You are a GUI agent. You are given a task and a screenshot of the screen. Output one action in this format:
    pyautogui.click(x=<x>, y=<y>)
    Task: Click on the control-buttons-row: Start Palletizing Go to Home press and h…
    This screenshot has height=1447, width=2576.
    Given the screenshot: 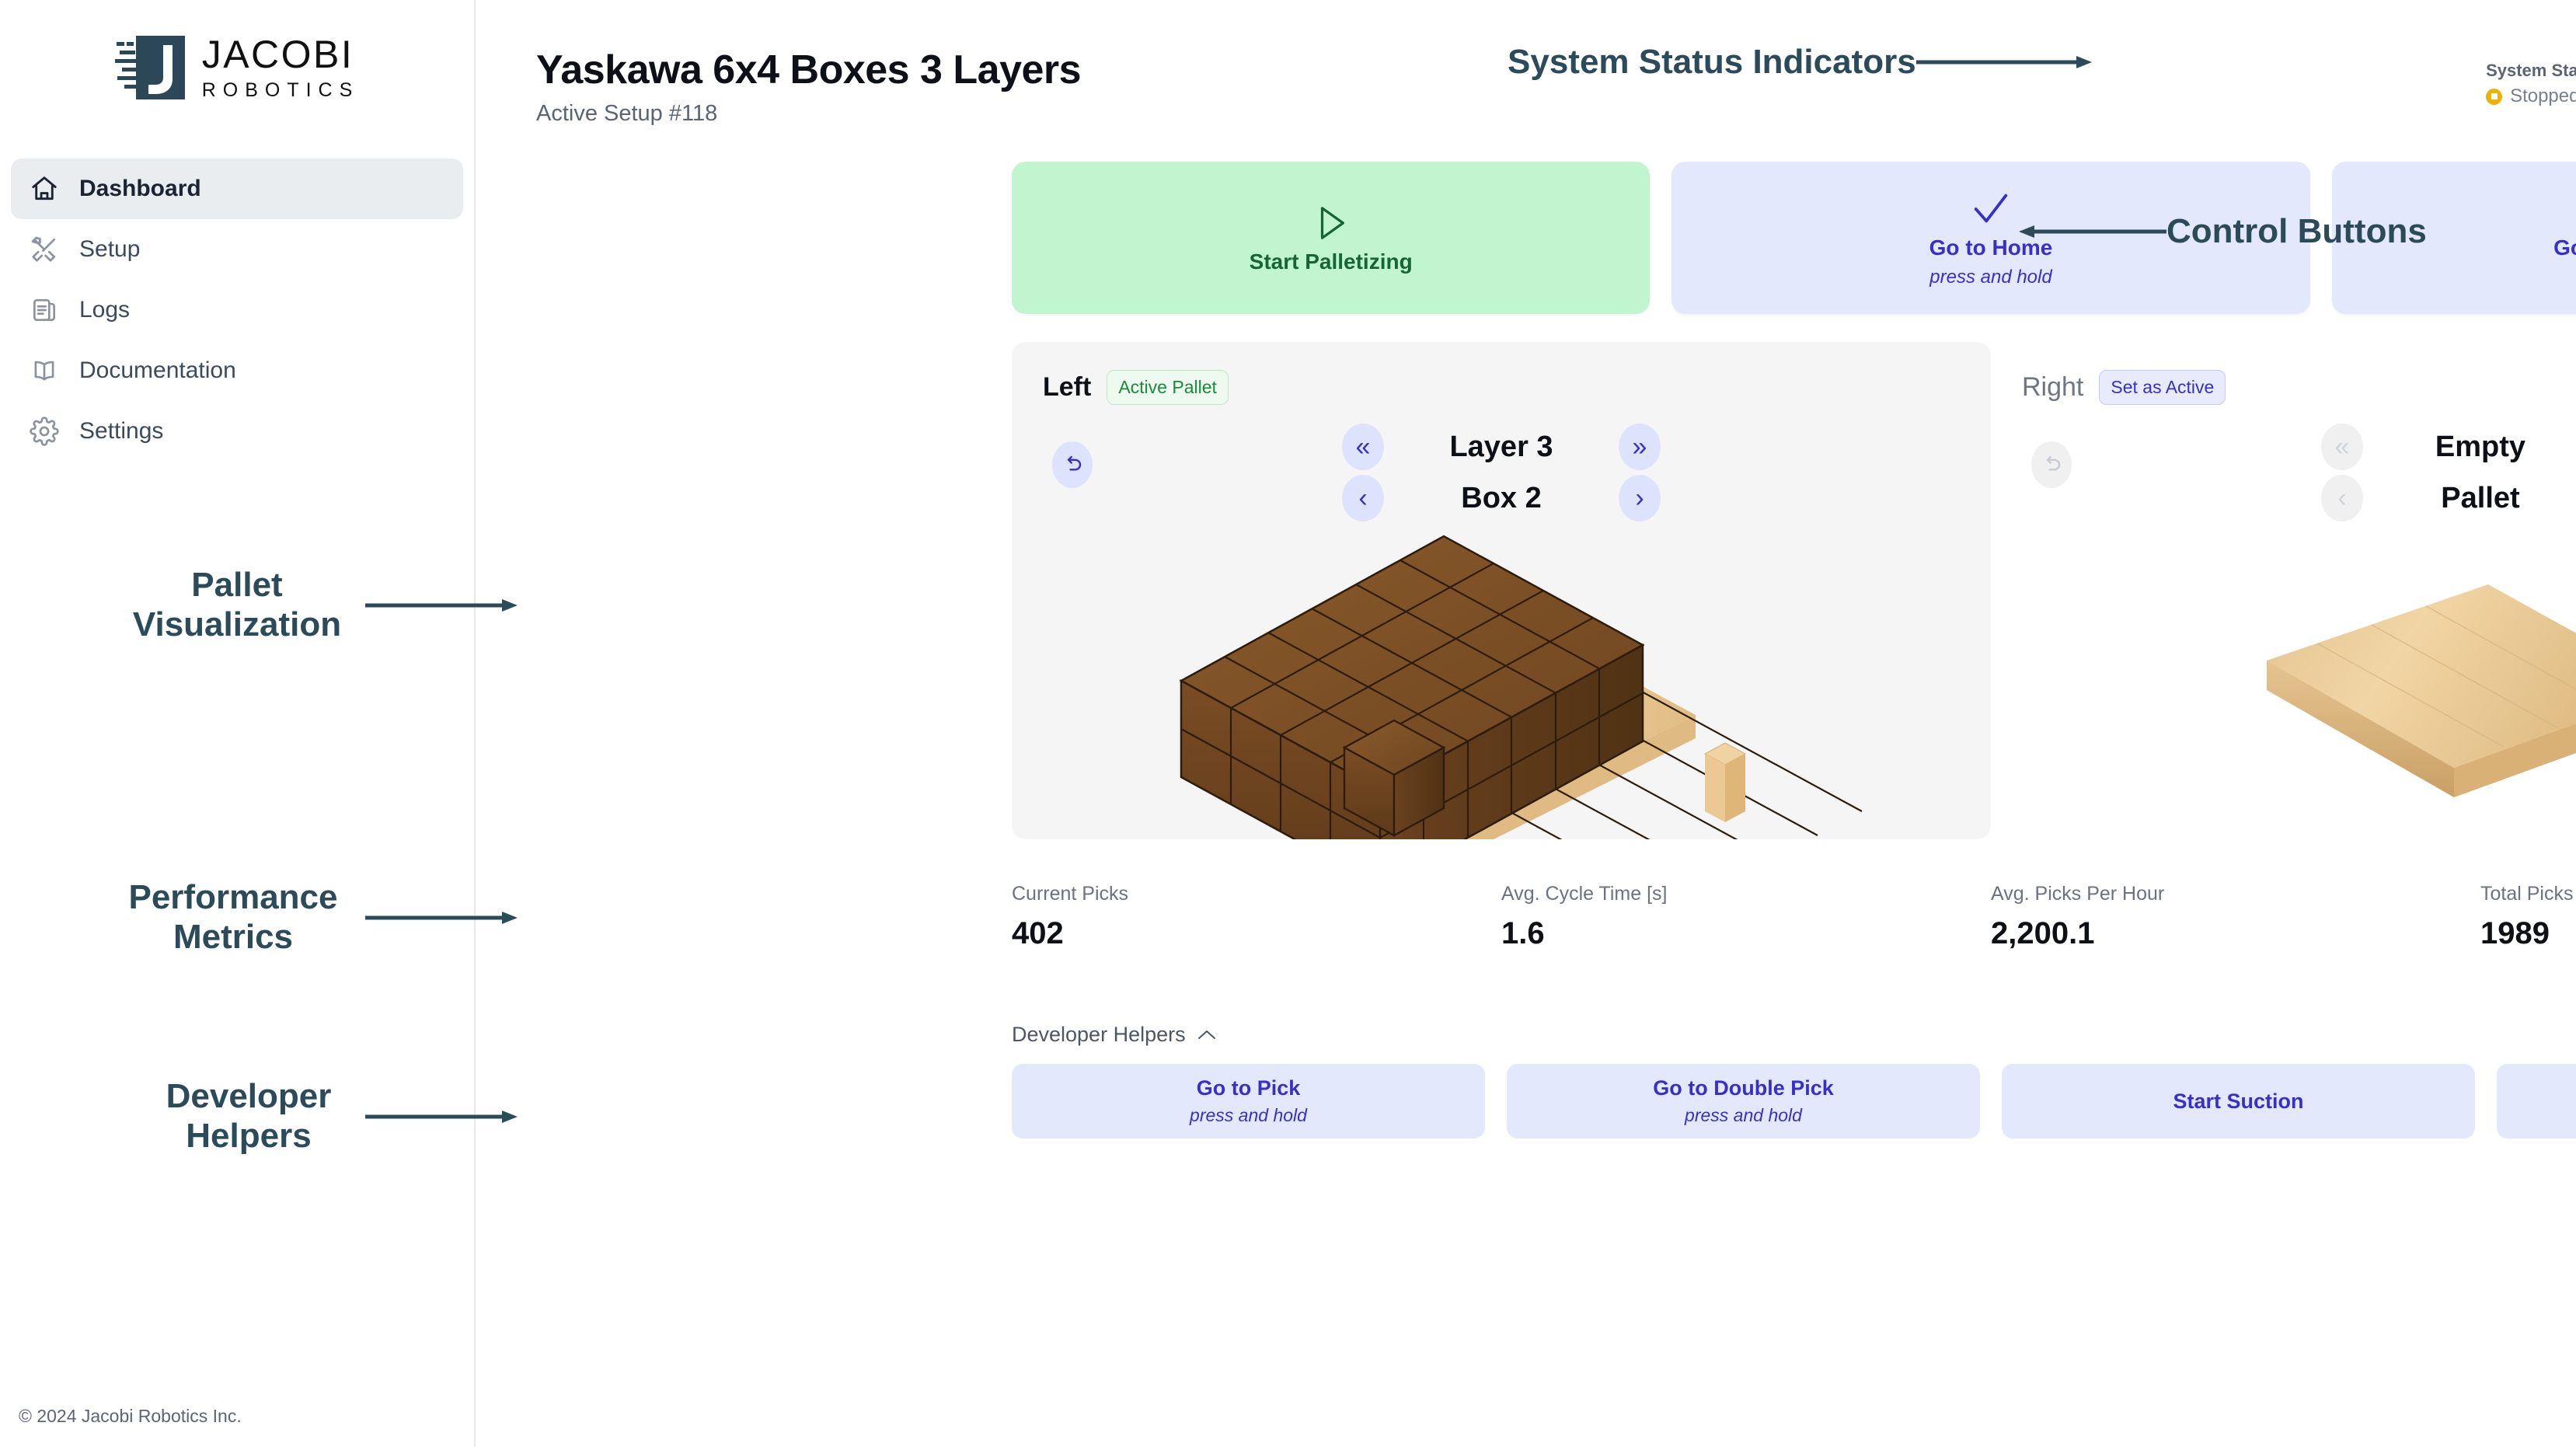 What is the action you would take?
    pyautogui.click(x=1794, y=238)
    